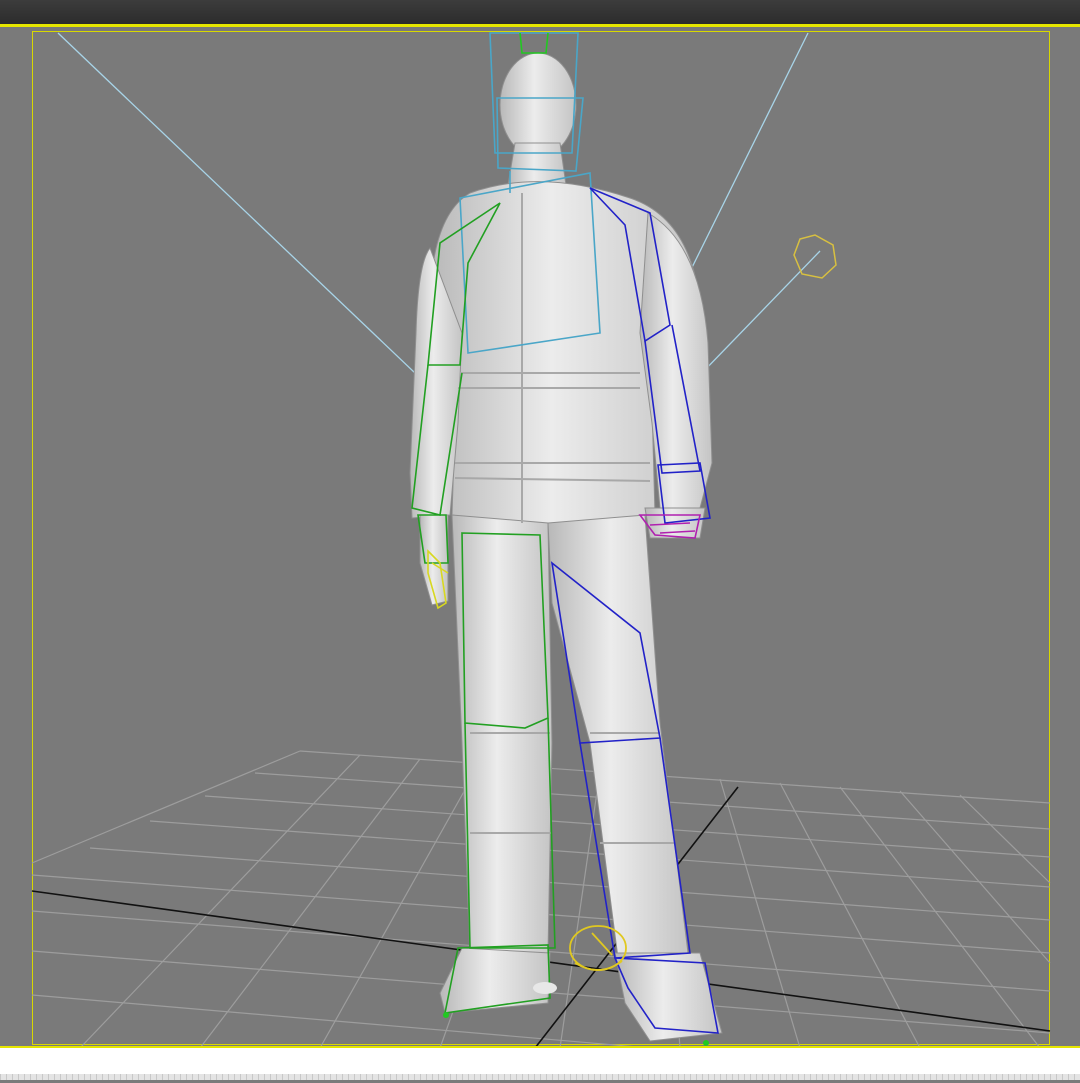 This screenshot has width=1080, height=1083. Describe the element at coordinates (502, 736) in the screenshot. I see `mesh-leg-left` at that location.